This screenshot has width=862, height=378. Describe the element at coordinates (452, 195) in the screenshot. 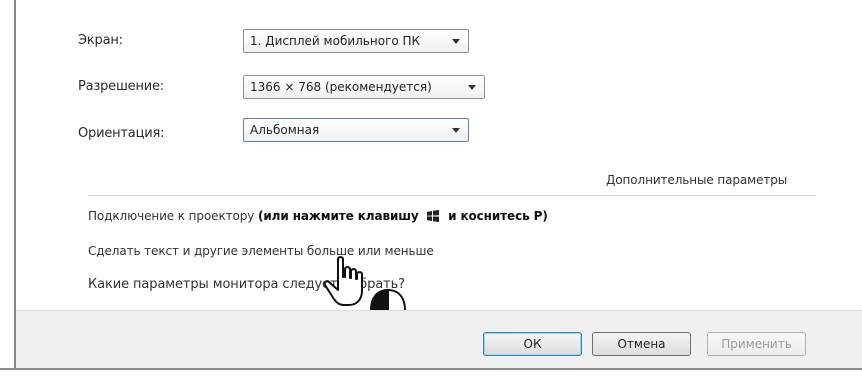

I see `divider` at that location.